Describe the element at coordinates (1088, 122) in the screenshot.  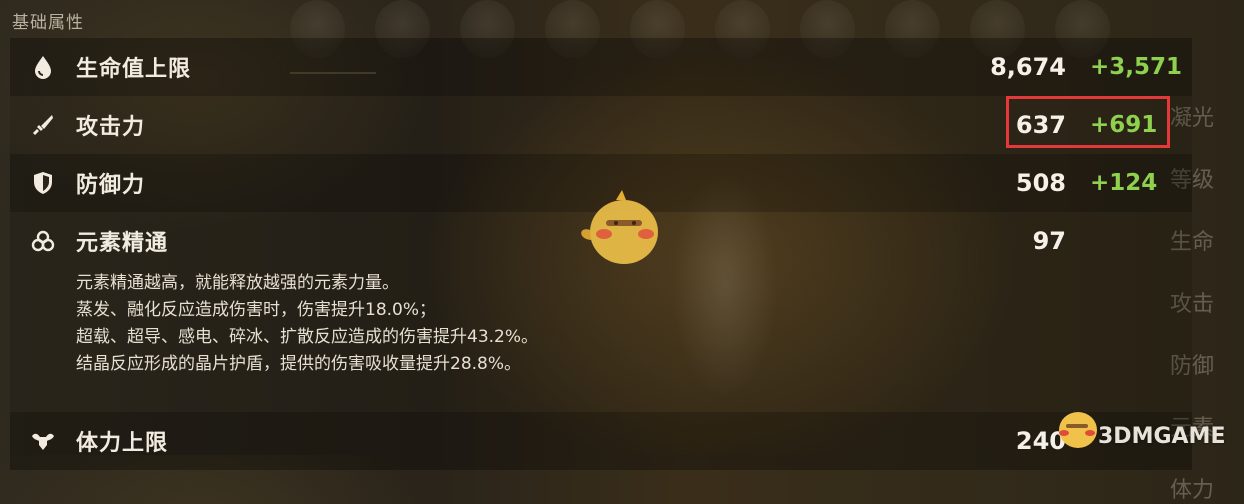
I see `atk-highlight-box` at that location.